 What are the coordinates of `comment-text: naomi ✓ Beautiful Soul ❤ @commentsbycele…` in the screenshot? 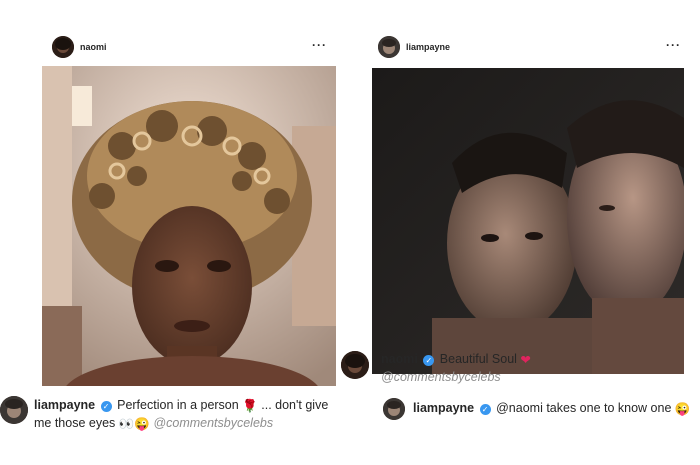 It's located at (531, 368).